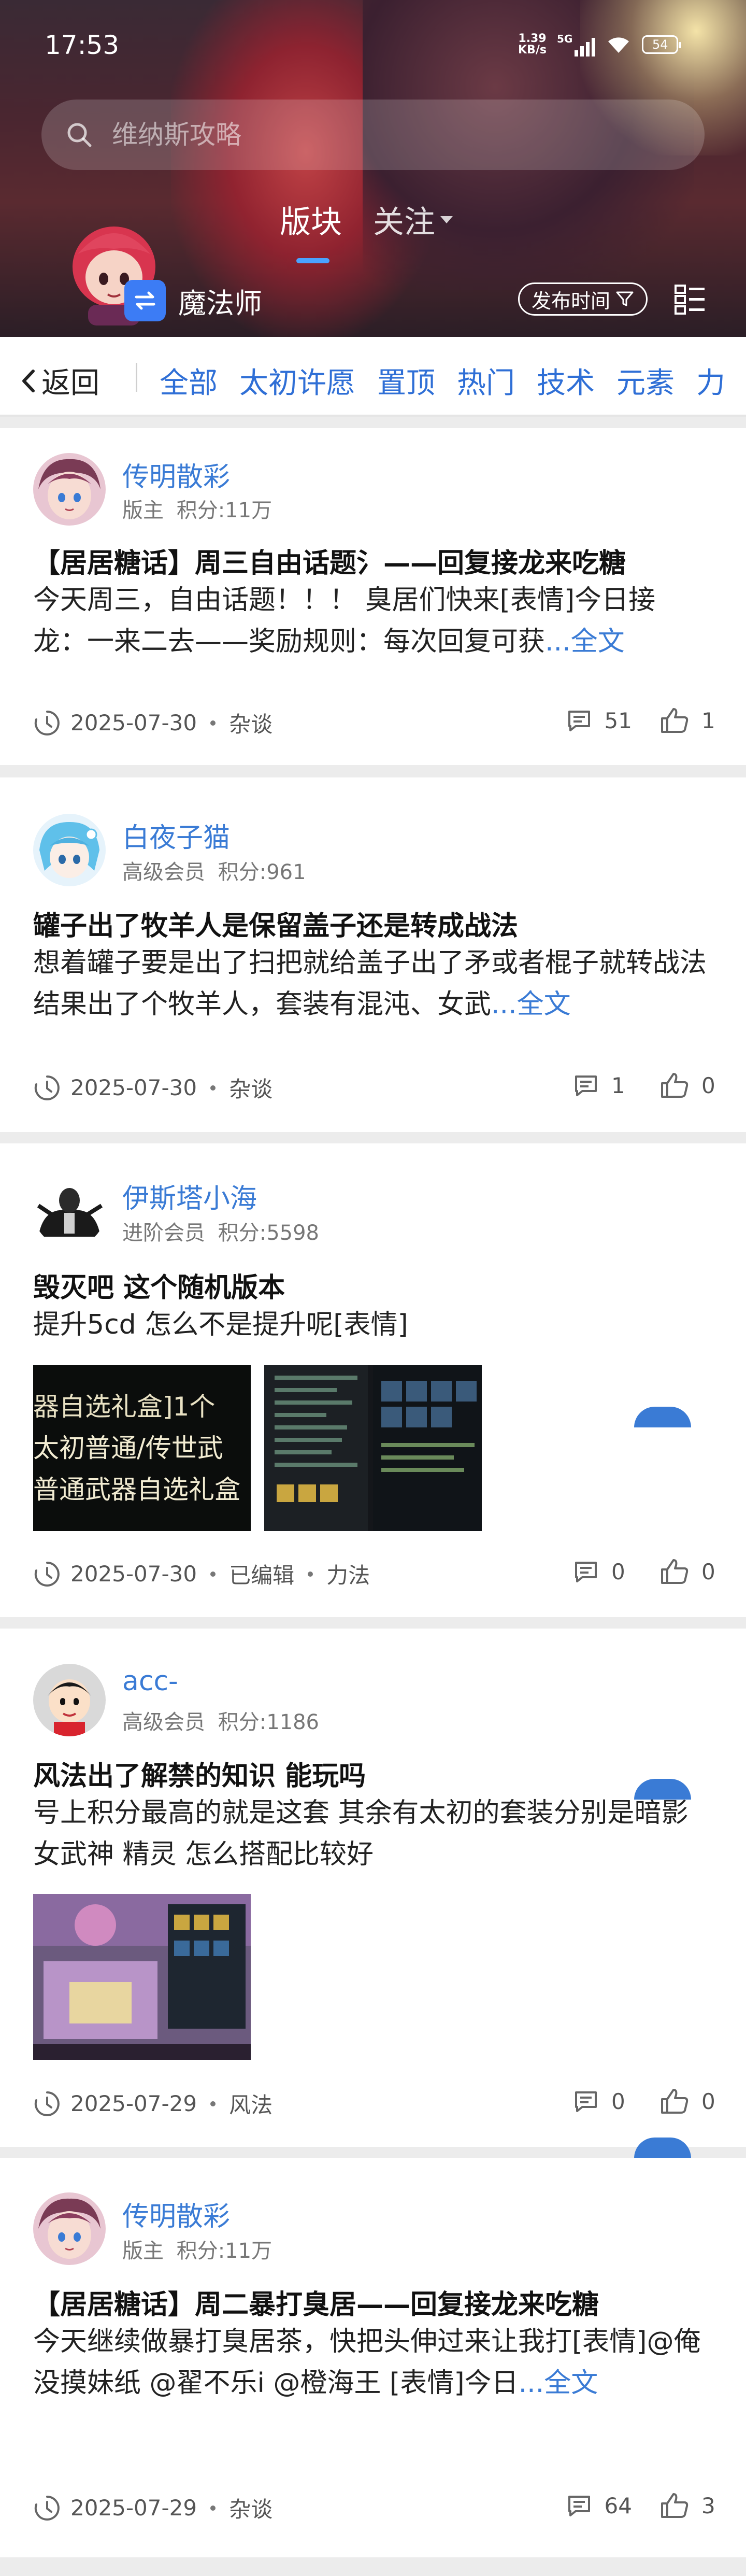 This screenshot has width=746, height=2576. Describe the element at coordinates (618, 2101) in the screenshot. I see `comment-count: 0` at that location.